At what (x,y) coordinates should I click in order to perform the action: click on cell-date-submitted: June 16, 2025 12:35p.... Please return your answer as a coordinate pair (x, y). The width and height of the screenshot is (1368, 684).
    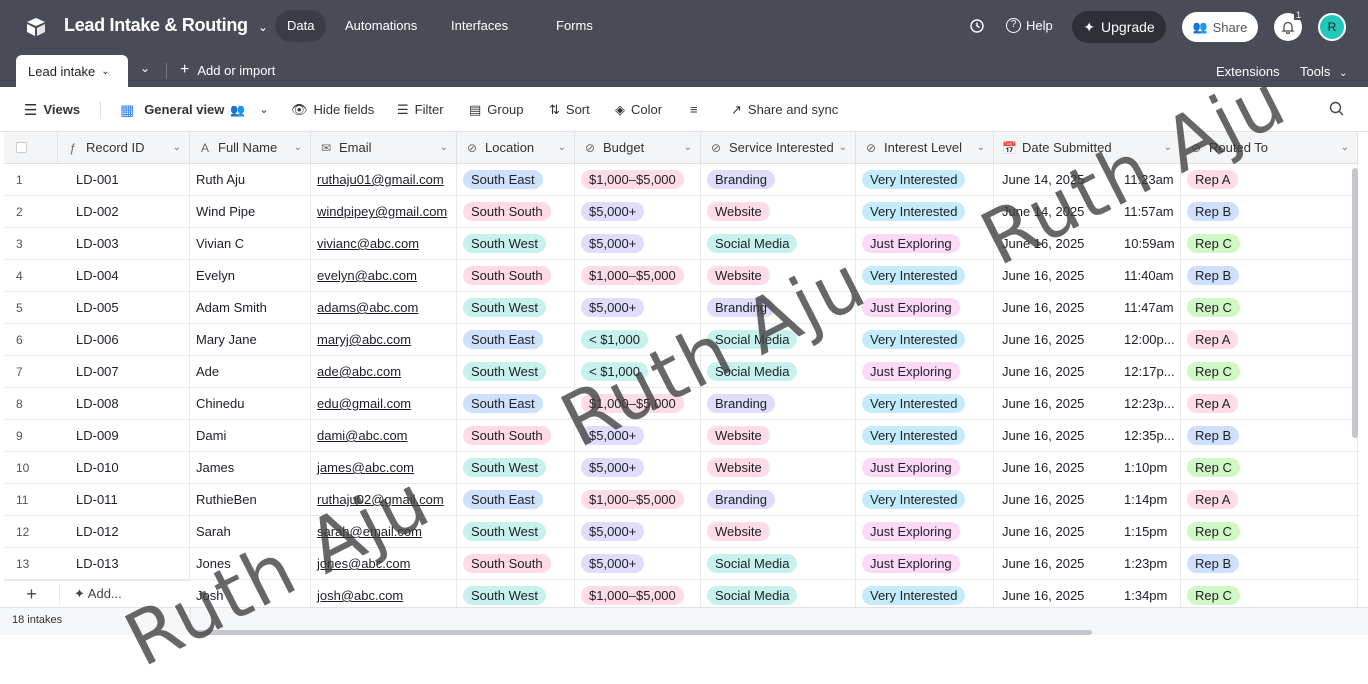
    Looking at the image, I should click on (1087, 436).